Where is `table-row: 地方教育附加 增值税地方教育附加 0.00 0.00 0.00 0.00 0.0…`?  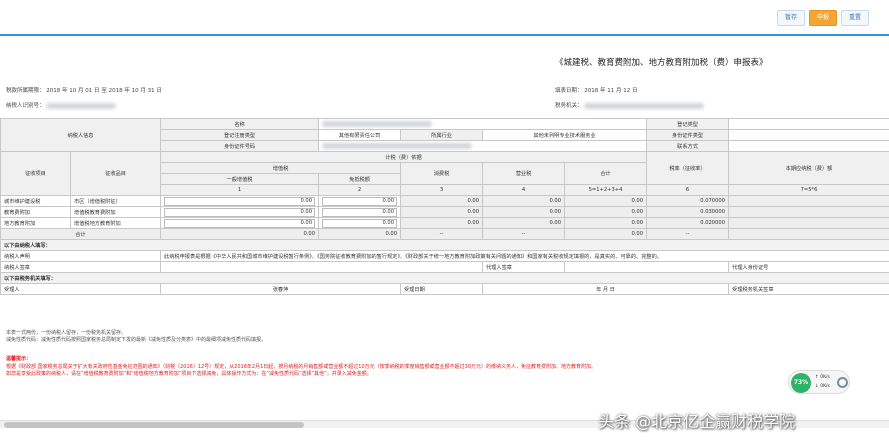 table-row: 地方教育附加 增值税地方教育附加 0.00 0.00 0.00 0.00 0.0… is located at coordinates (444, 223).